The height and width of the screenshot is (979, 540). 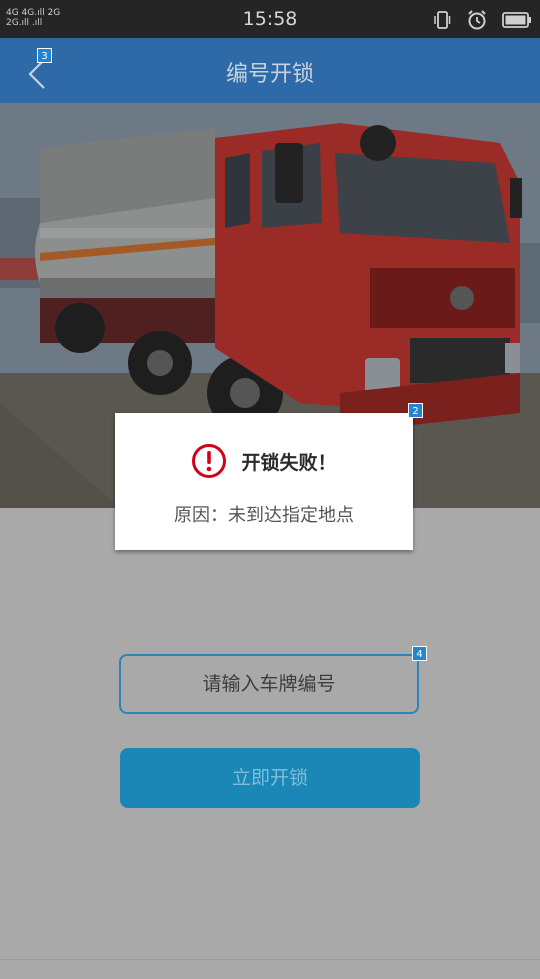 I want to click on dialog-badge: 2, so click(x=415, y=410).